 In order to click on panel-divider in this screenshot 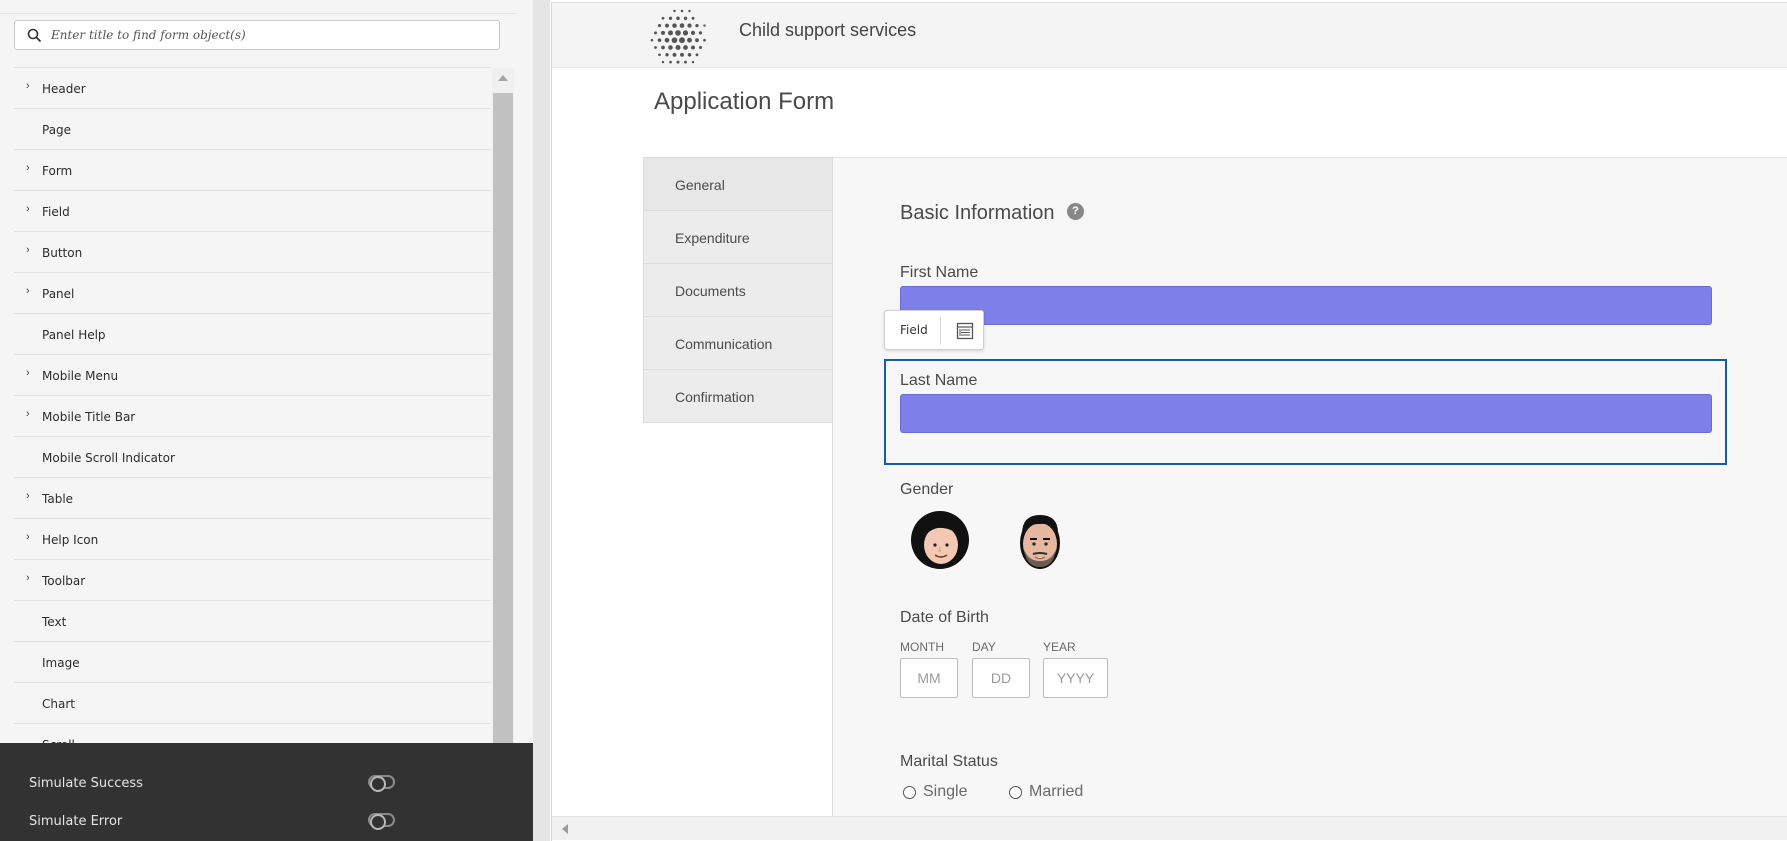, I will do `click(258, 13)`.